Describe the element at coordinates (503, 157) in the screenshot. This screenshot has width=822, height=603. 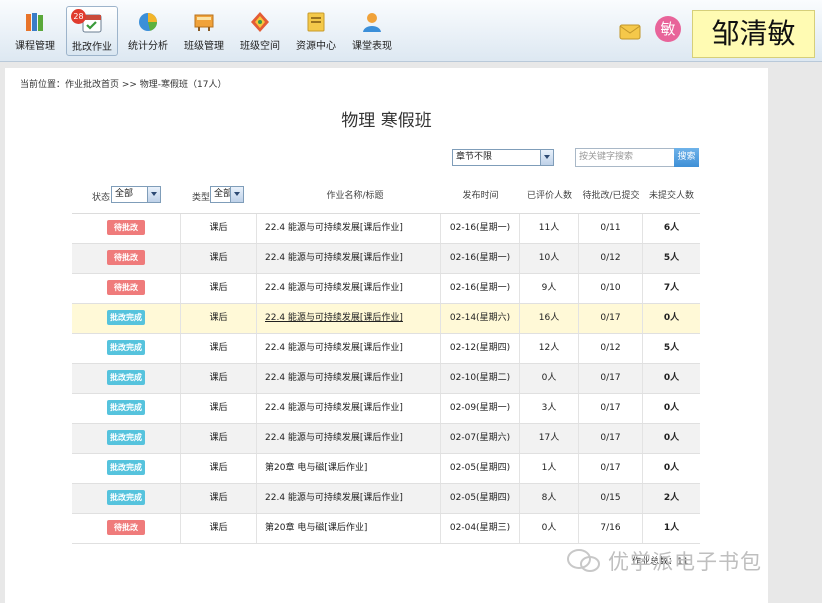
I see `chapter-select: 章节不限` at that location.